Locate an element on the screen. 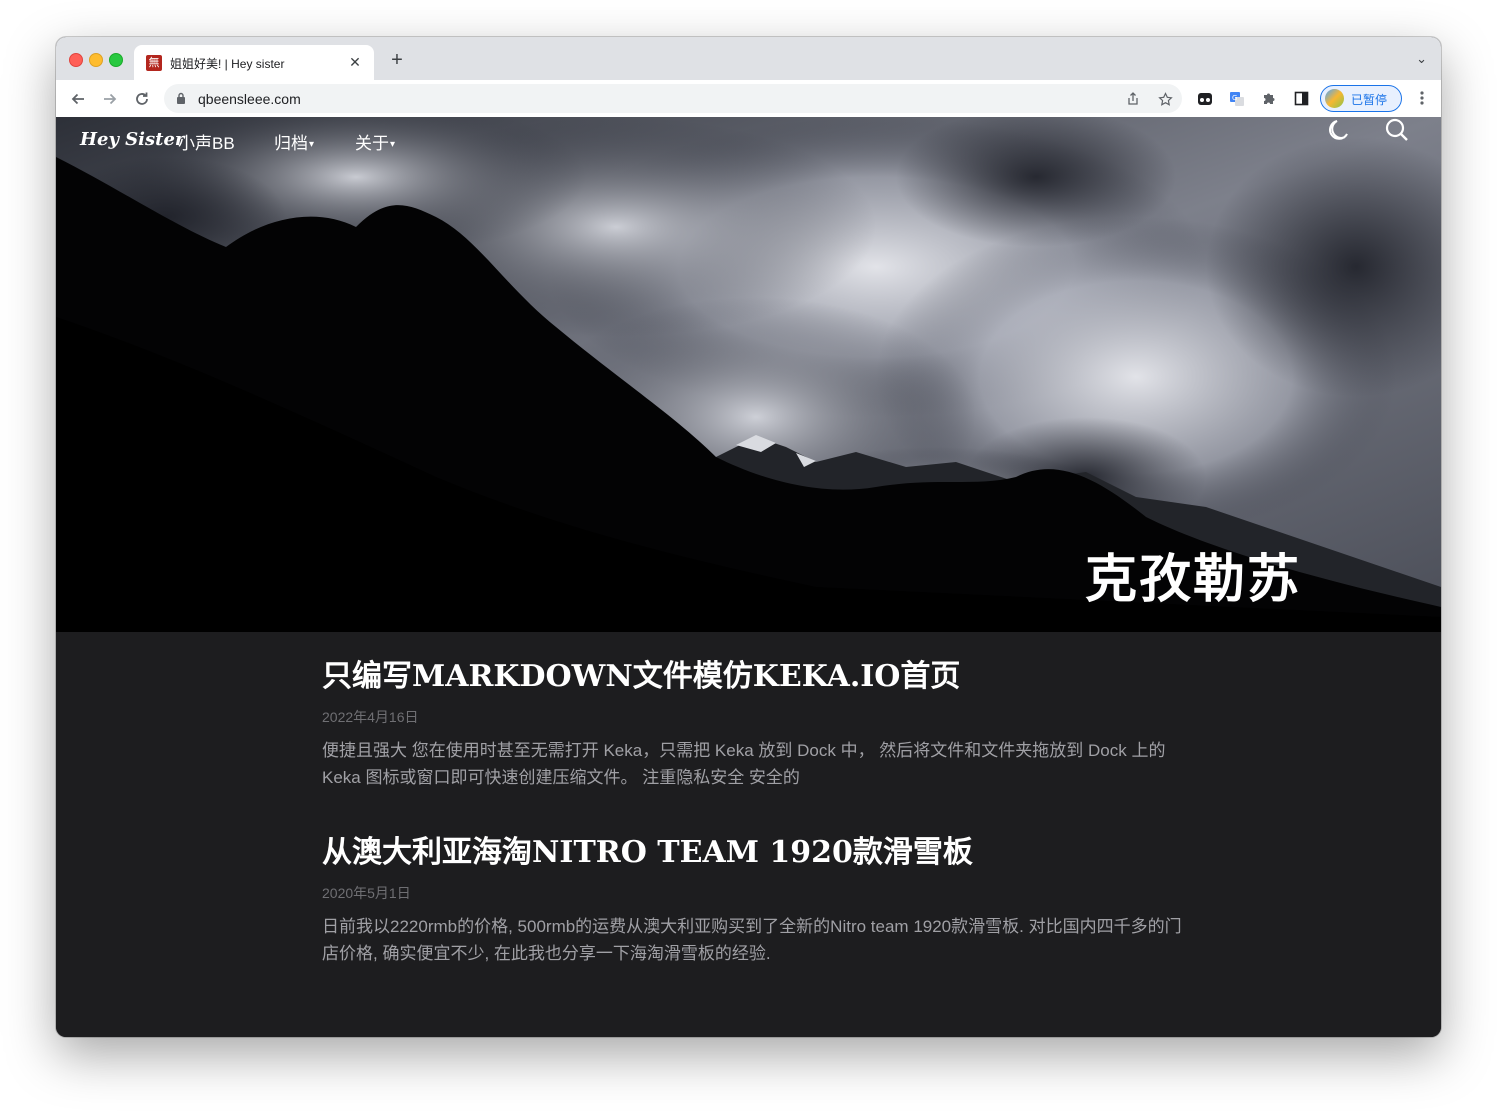 The image size is (1497, 1111). url-text: qbeensleee.com is located at coordinates (249, 99).